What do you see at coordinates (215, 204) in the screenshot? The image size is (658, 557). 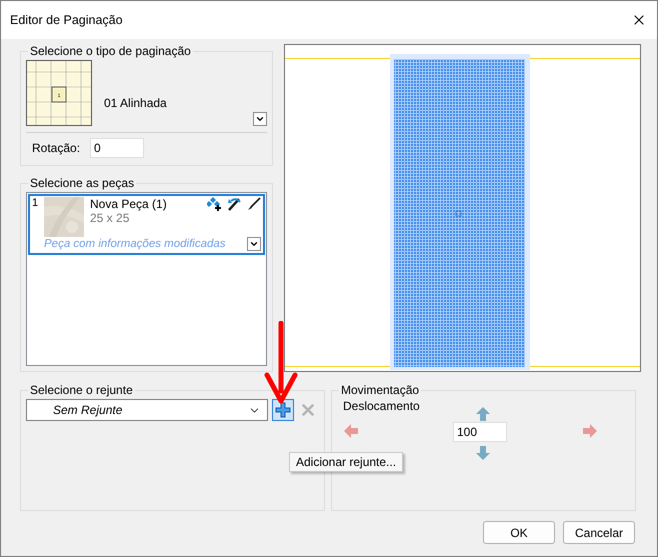 I see `move-add-icon` at bounding box center [215, 204].